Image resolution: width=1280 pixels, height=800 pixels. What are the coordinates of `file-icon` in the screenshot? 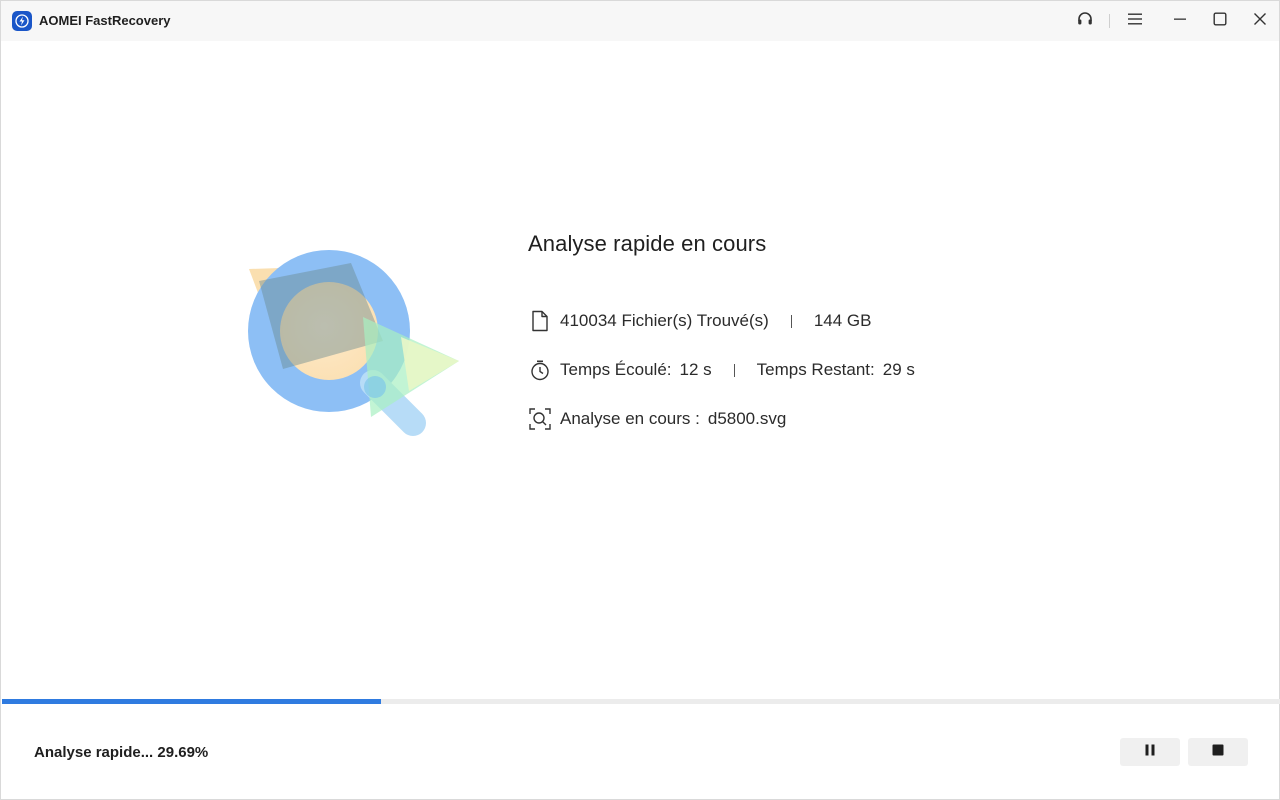 It's located at (540, 321).